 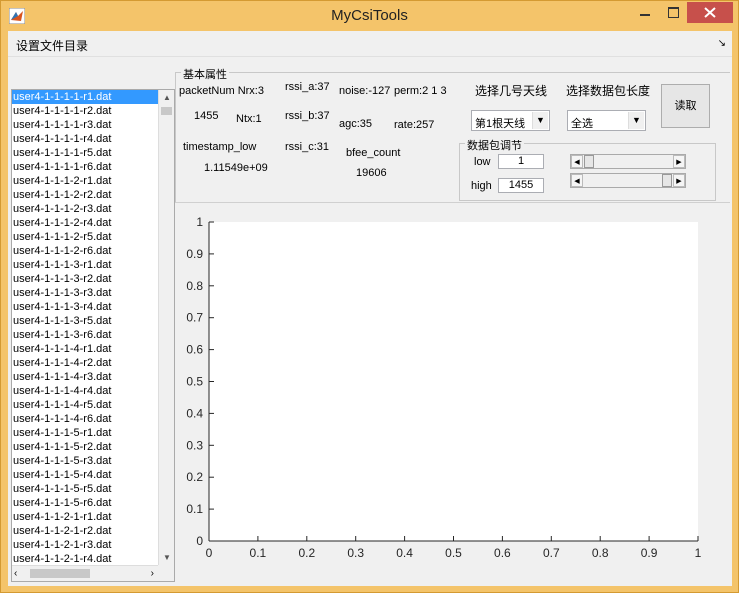 I want to click on file-list-item: user4-1-1-1-1-r5.dat, so click(x=85, y=153).